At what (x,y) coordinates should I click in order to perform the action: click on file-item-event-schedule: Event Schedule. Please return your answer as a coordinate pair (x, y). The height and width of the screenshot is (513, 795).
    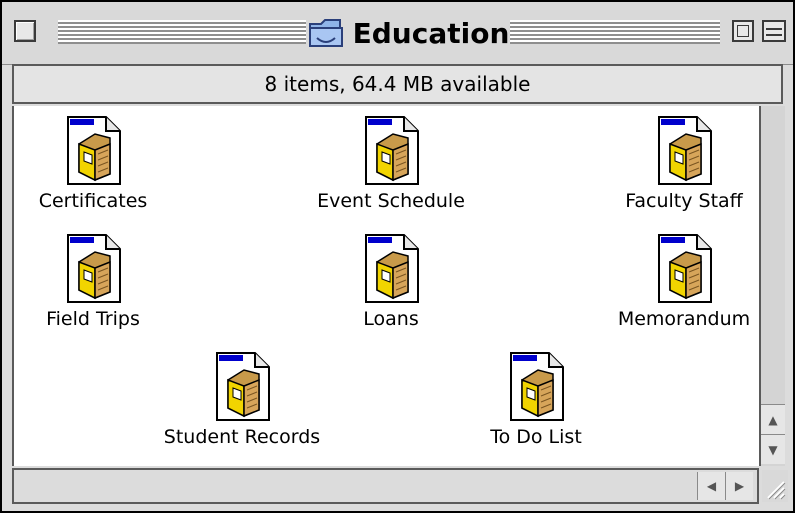
    Looking at the image, I should click on (391, 164).